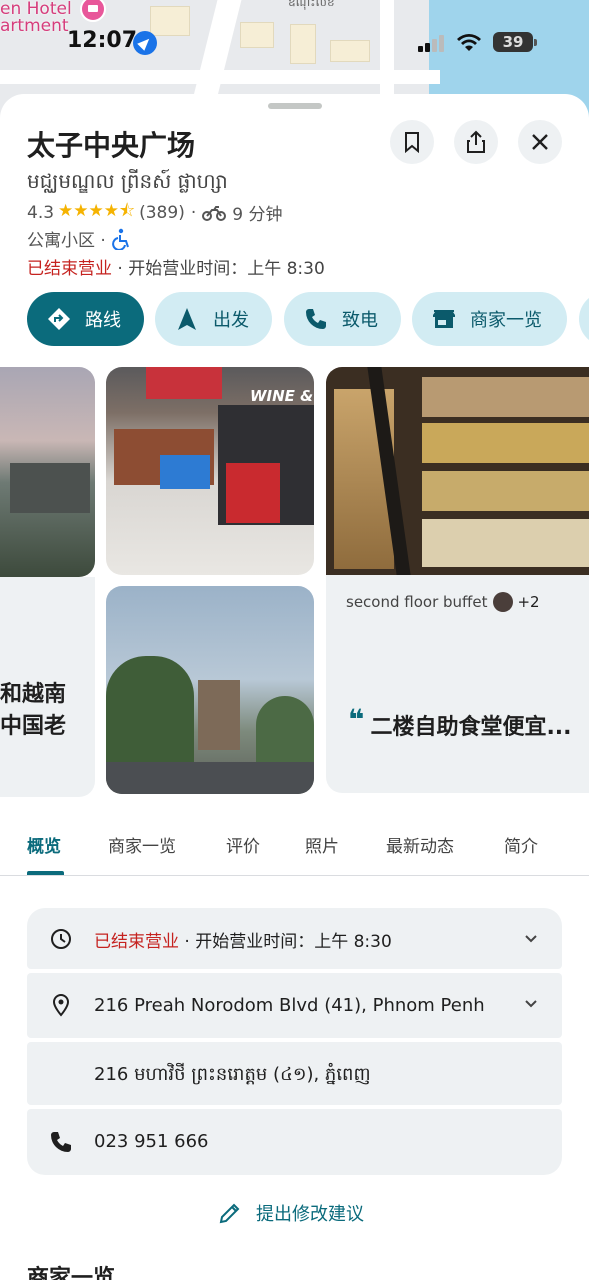 This screenshot has height=1280, width=589. Describe the element at coordinates (356, 719) in the screenshot. I see `quote-icon: ❝` at that location.